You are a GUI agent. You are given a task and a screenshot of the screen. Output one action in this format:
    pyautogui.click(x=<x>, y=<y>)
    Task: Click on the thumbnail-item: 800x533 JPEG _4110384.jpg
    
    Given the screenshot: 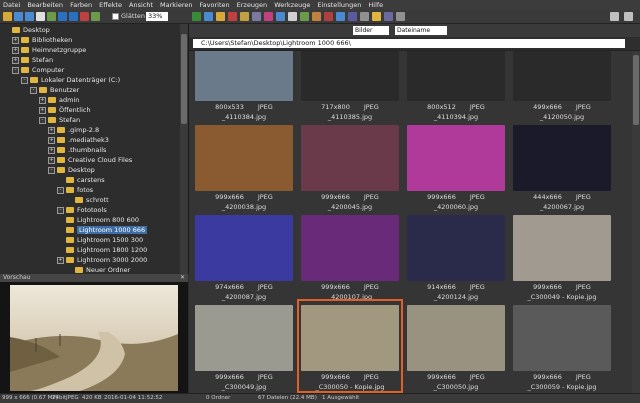 What is the action you would take?
    pyautogui.click(x=244, y=86)
    